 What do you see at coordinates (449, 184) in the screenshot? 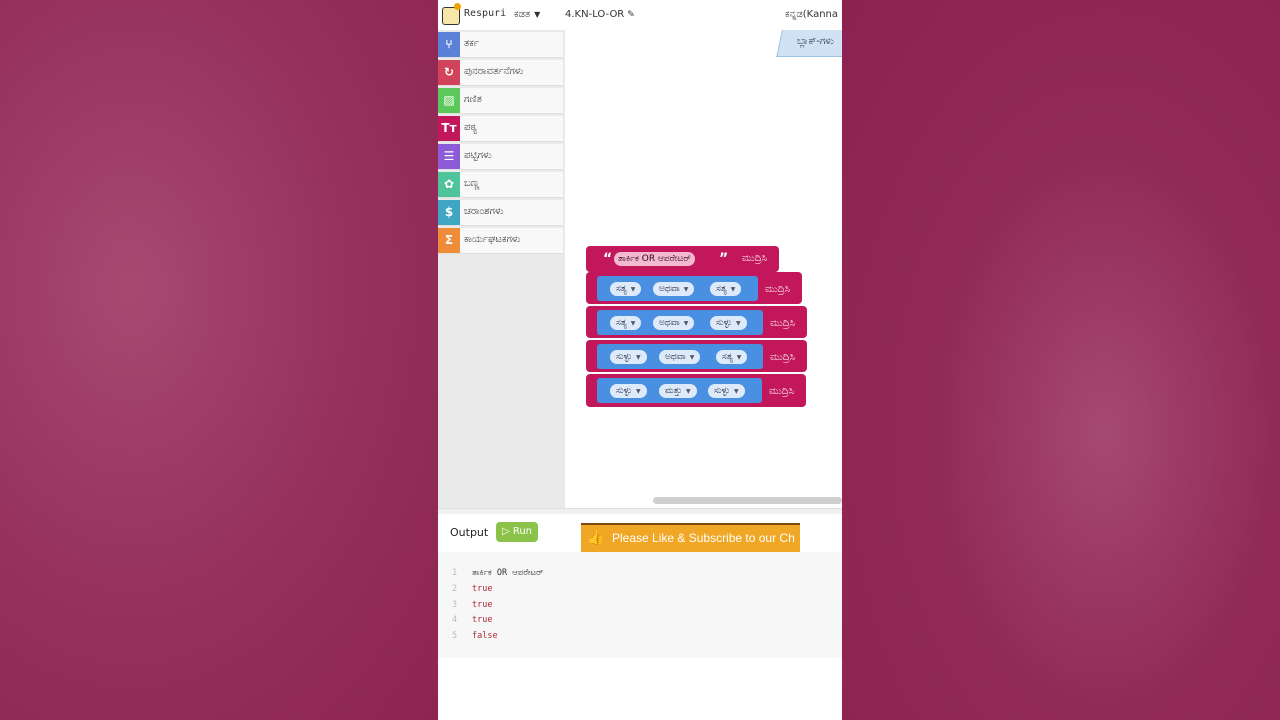
I see `palette-icon: ✿` at bounding box center [449, 184].